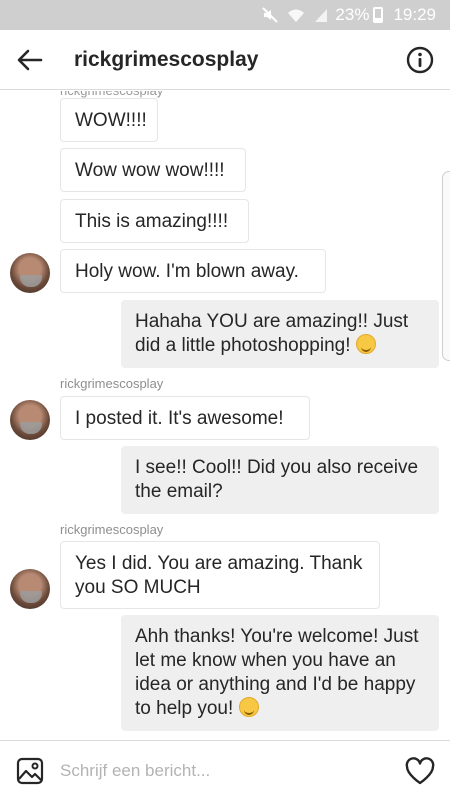 The height and width of the screenshot is (800, 450). I want to click on message-text: This is amazing!!!!, so click(152, 221).